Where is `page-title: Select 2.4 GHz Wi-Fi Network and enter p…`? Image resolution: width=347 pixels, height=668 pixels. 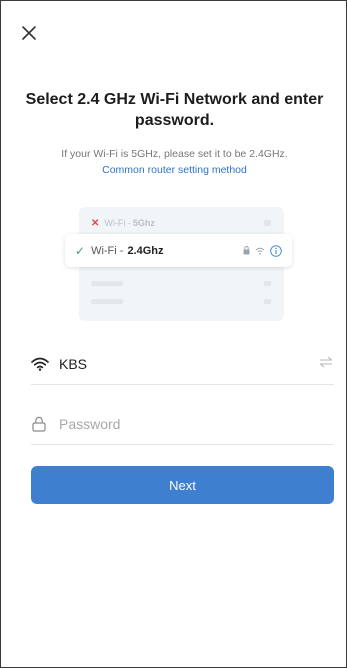 page-title: Select 2.4 GHz Wi-Fi Network and enter p… is located at coordinates (174, 110).